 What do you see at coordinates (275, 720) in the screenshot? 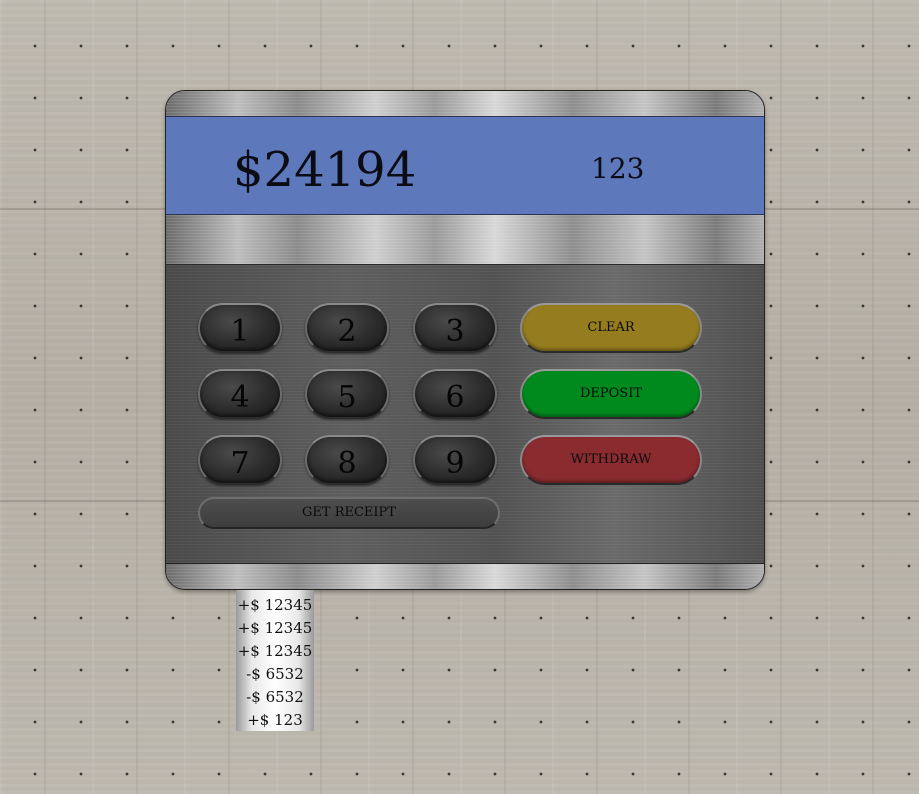
I see `receipt-line: +$ 123` at bounding box center [275, 720].